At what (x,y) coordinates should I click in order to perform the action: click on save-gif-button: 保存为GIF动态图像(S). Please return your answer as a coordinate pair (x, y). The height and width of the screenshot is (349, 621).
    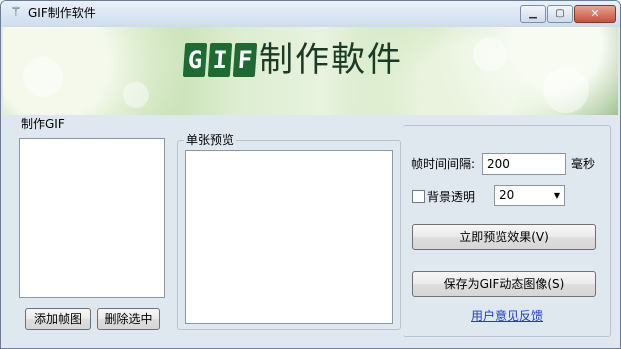
    Looking at the image, I should click on (504, 284).